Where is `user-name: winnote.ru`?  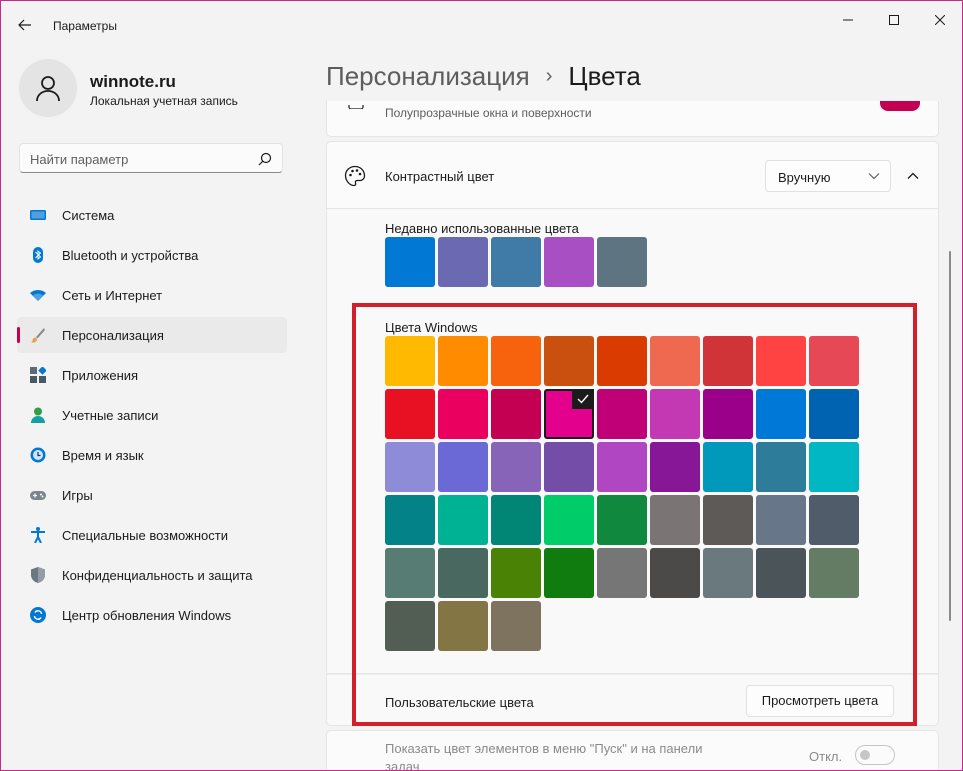 user-name: winnote.ru is located at coordinates (133, 81).